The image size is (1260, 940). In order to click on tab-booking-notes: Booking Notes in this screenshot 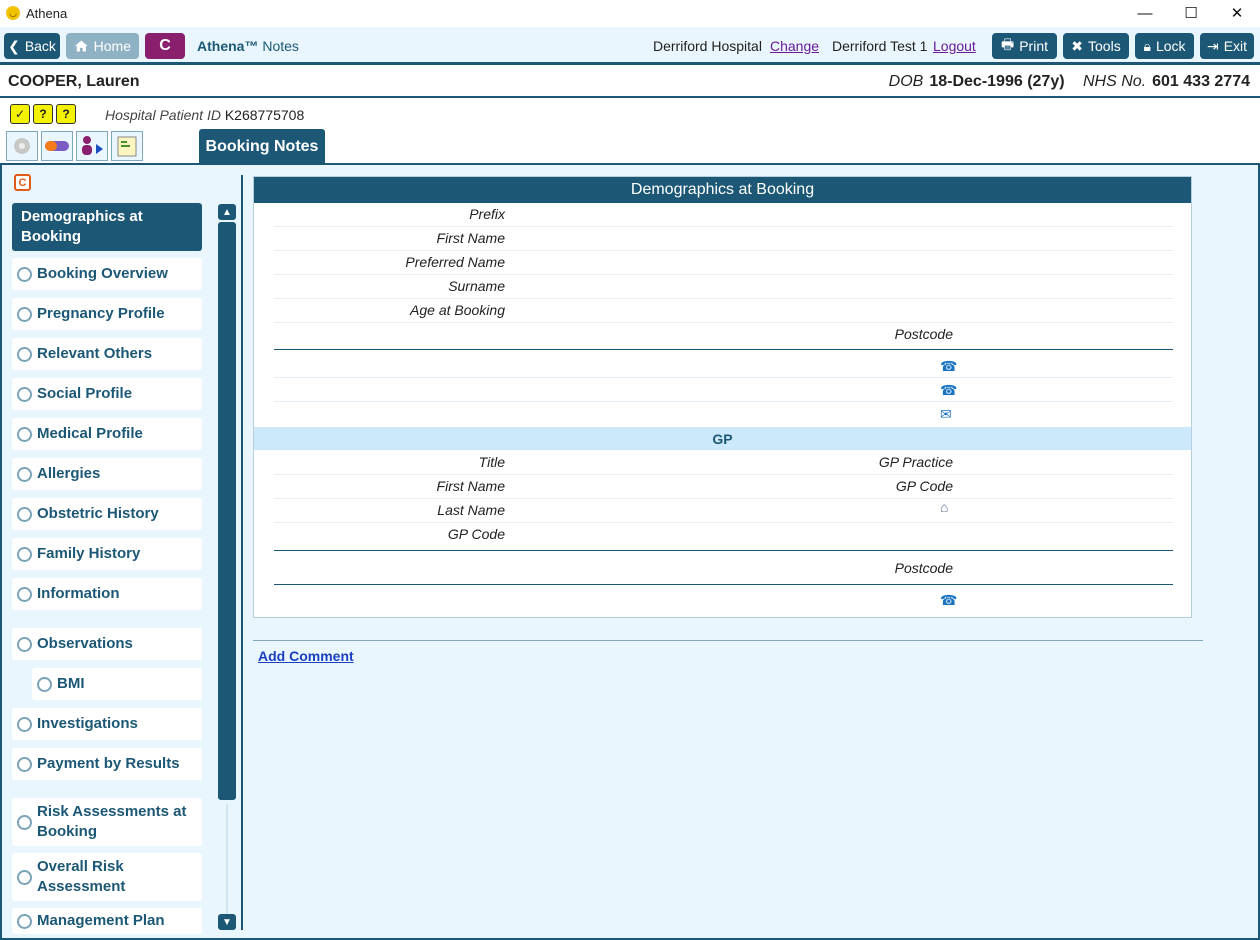, I will do `click(262, 146)`.